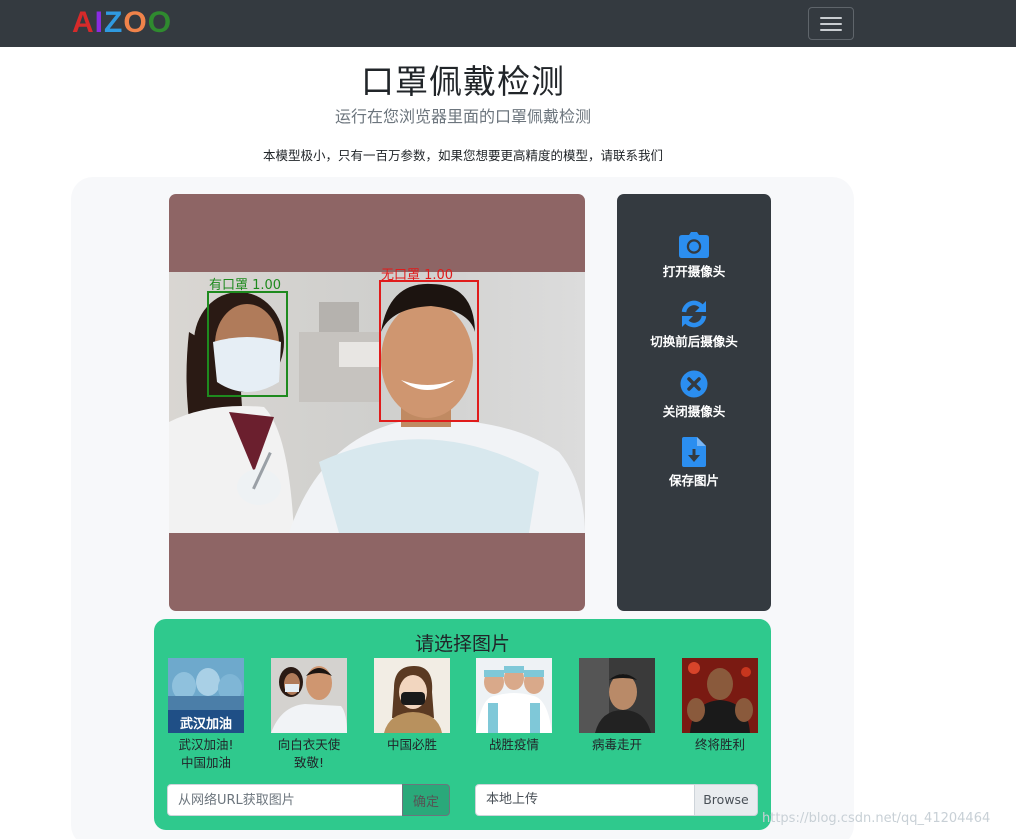  I want to click on thumb-caption-line: 致敬!, so click(308, 762).